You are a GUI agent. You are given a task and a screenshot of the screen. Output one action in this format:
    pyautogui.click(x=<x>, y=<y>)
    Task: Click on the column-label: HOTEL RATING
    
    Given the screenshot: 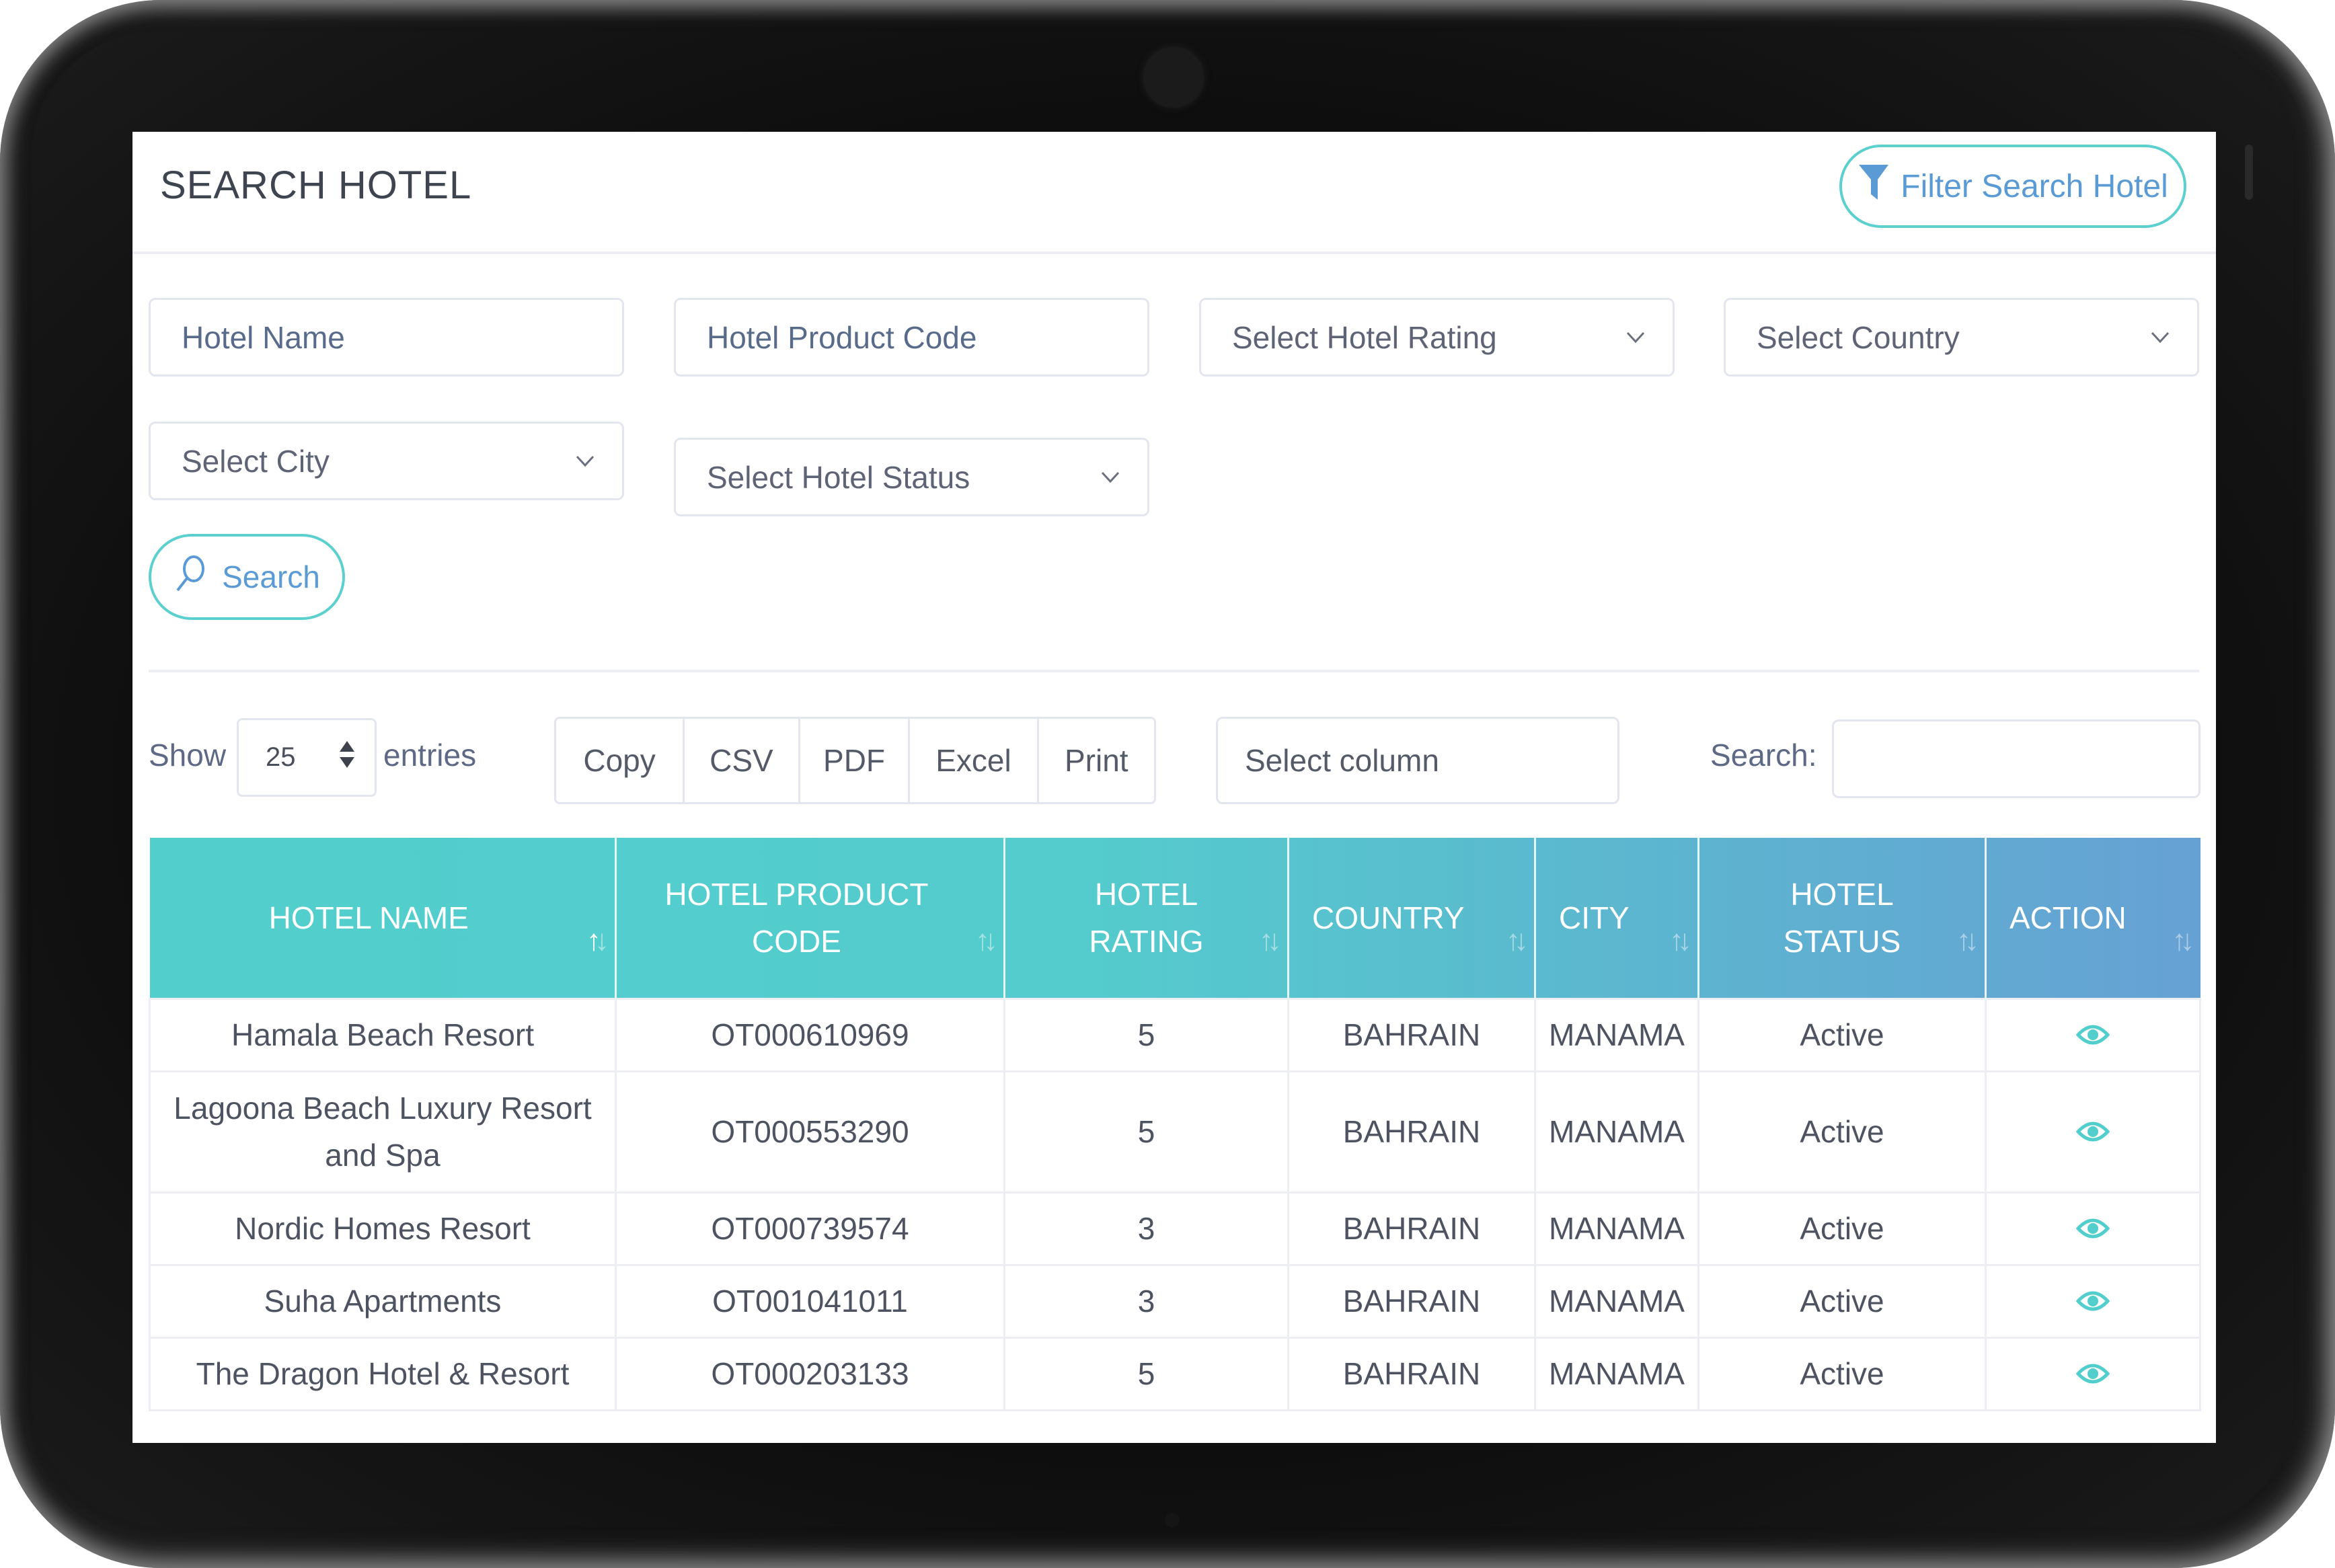 What is the action you would take?
    pyautogui.click(x=1146, y=917)
    